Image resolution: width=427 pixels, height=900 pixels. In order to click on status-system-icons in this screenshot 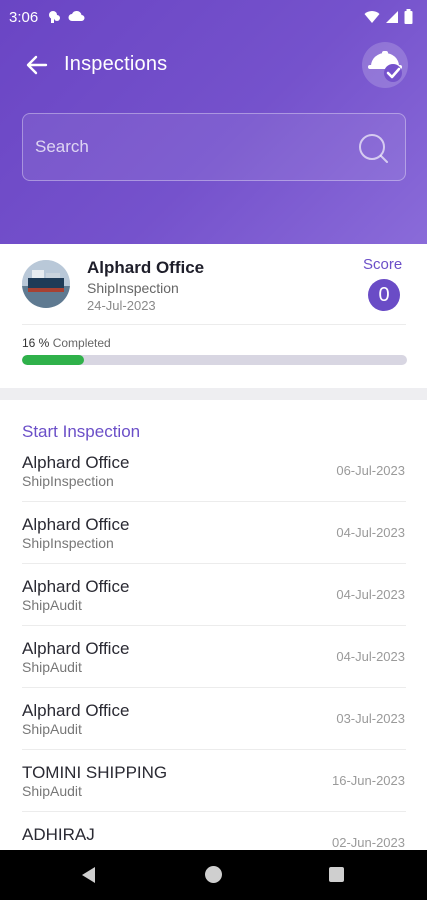, I will do `click(388, 16)`.